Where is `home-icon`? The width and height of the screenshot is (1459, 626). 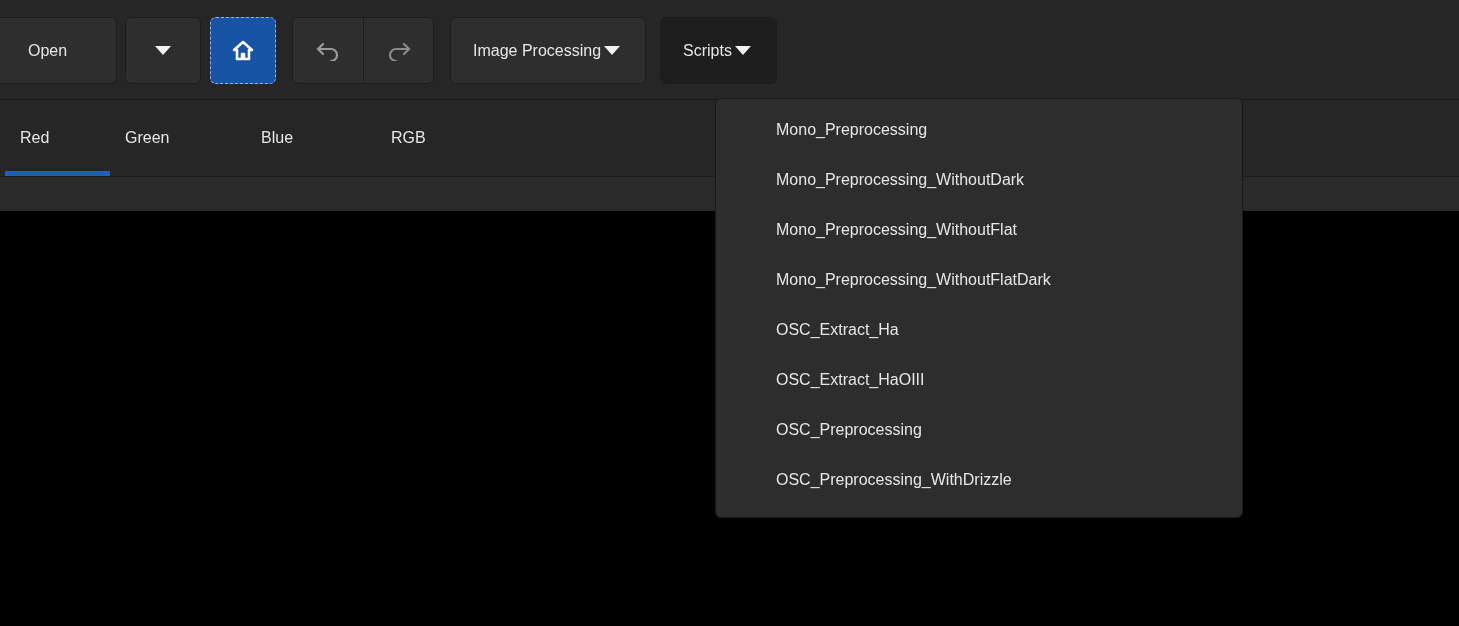
home-icon is located at coordinates (243, 50).